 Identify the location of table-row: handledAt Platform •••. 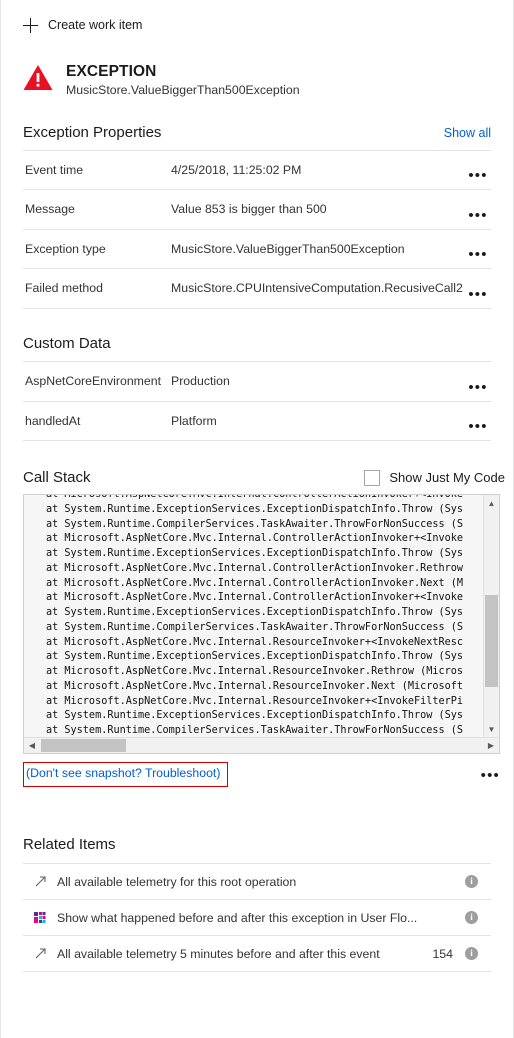
(257, 422).